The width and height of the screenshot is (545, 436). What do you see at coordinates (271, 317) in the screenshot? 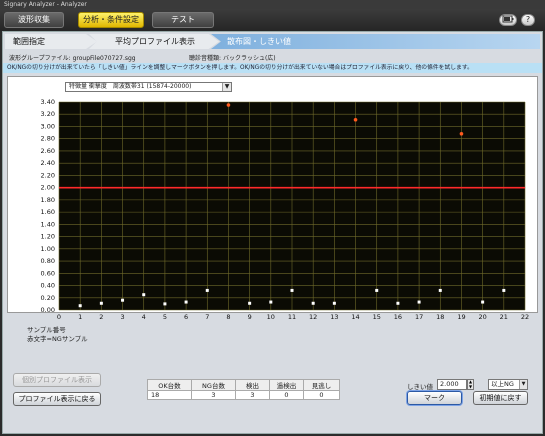
I see `x-tick-label: 10` at bounding box center [271, 317].